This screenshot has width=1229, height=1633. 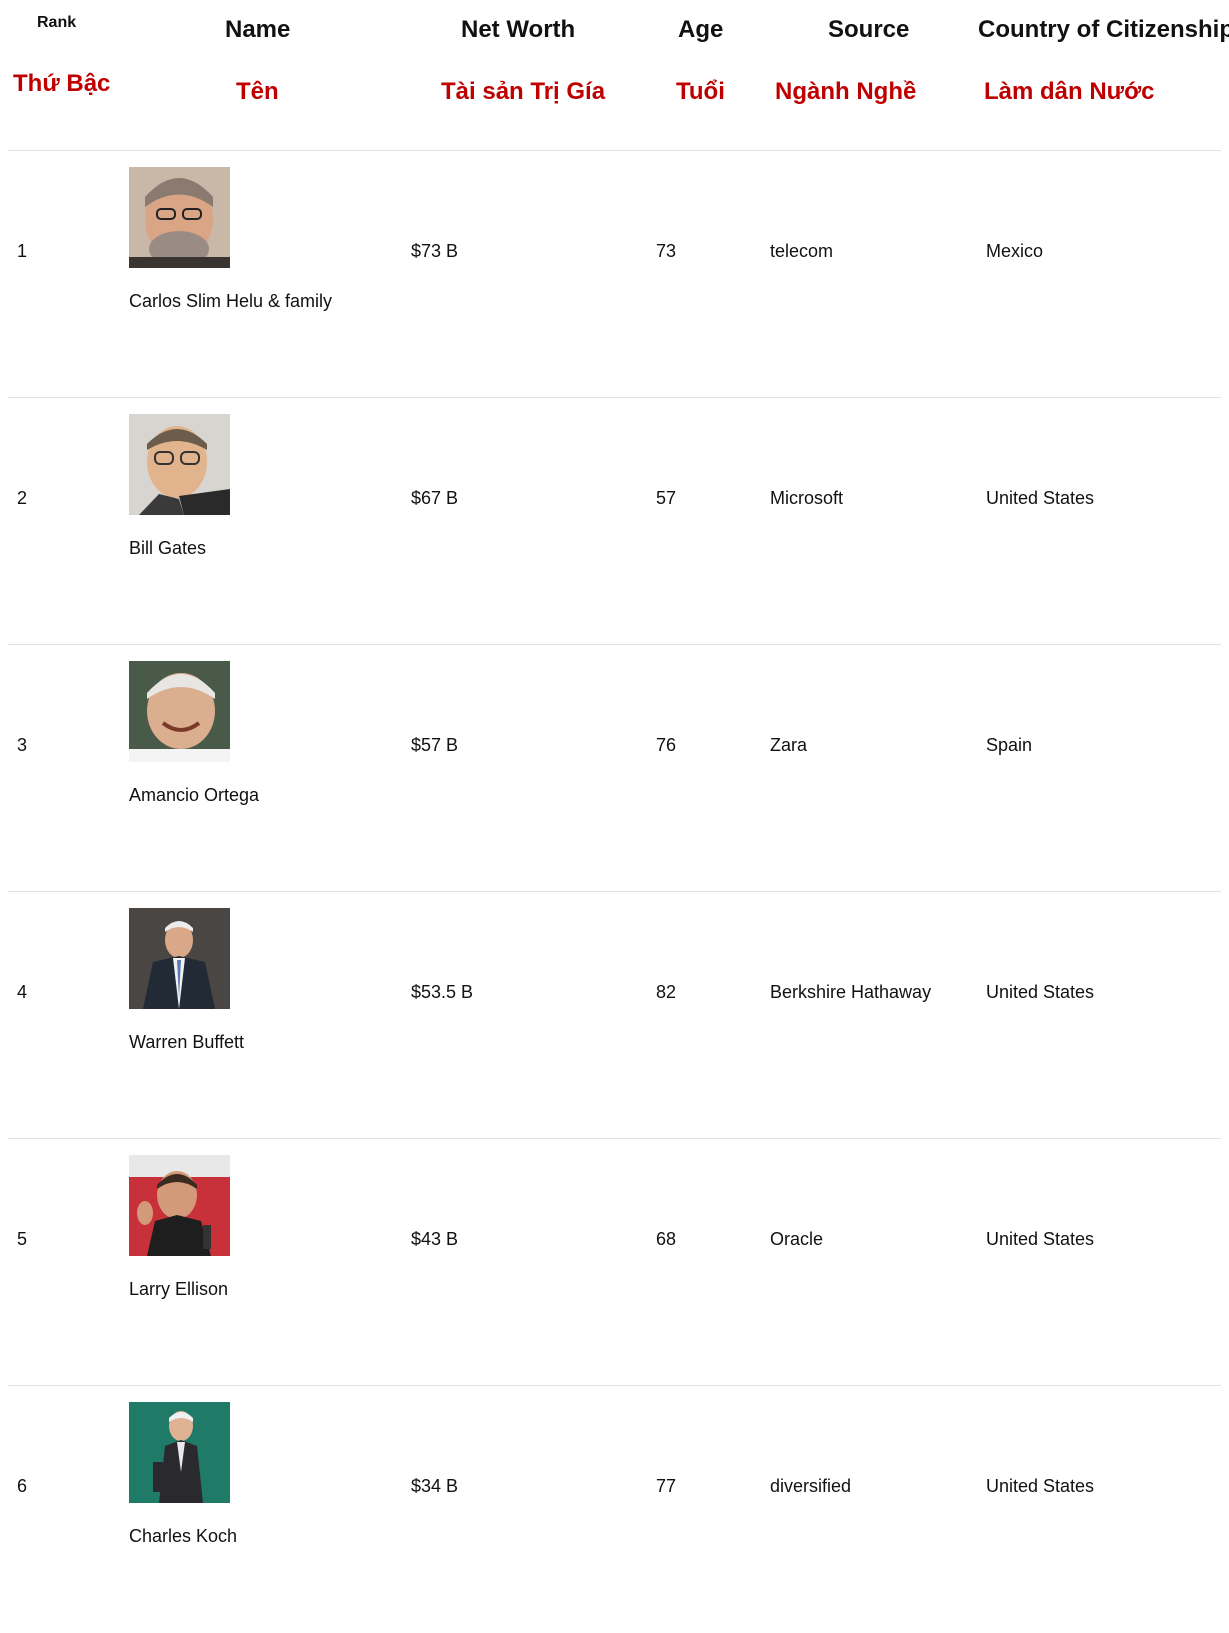 What do you see at coordinates (435, 745) in the screenshot?
I see `net-worth-cell: $57 B` at bounding box center [435, 745].